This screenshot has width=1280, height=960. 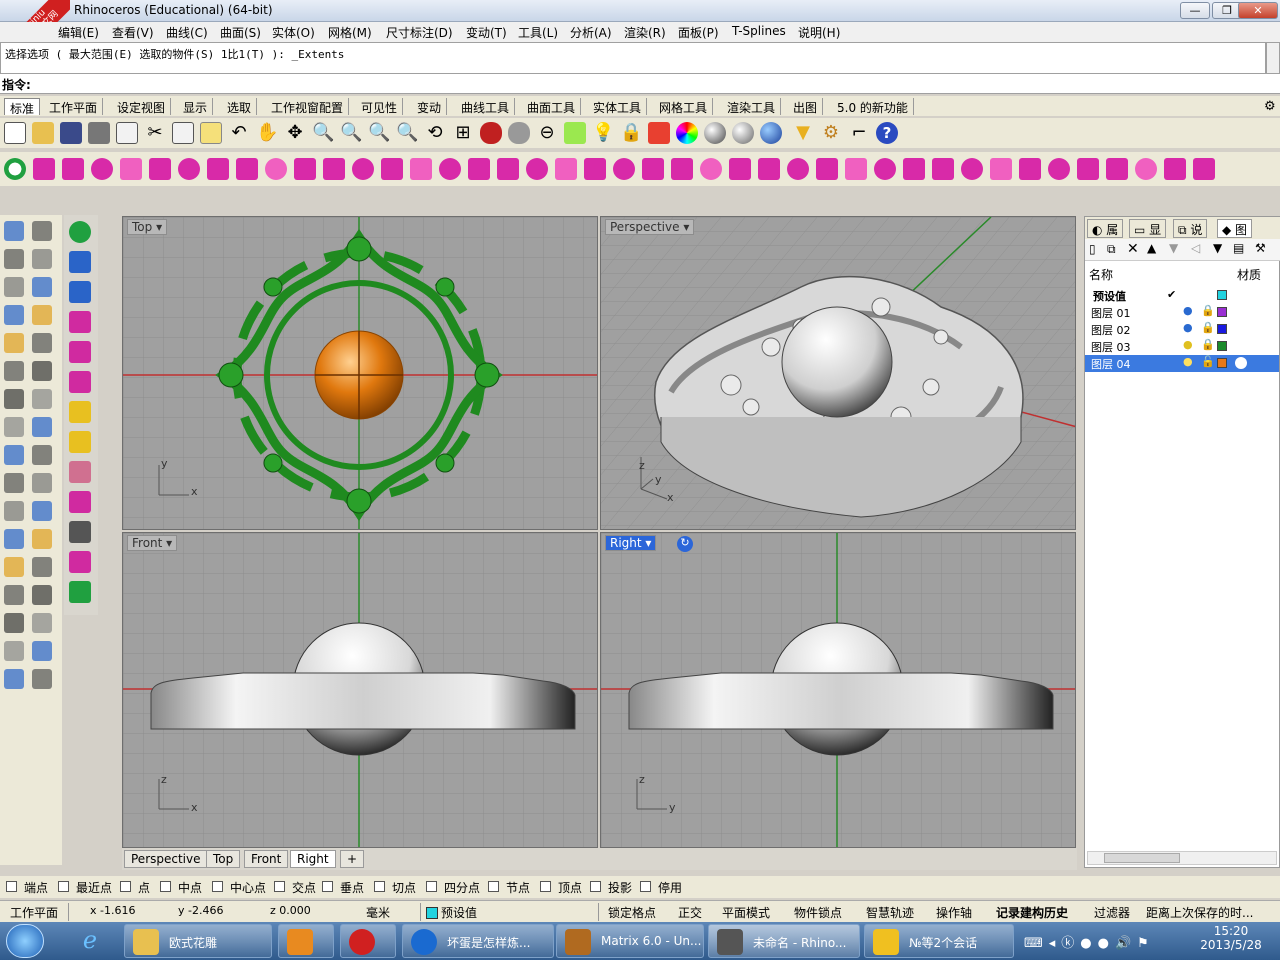 What do you see at coordinates (759, 31) in the screenshot?
I see `menu-tsplines: T-Splines` at bounding box center [759, 31].